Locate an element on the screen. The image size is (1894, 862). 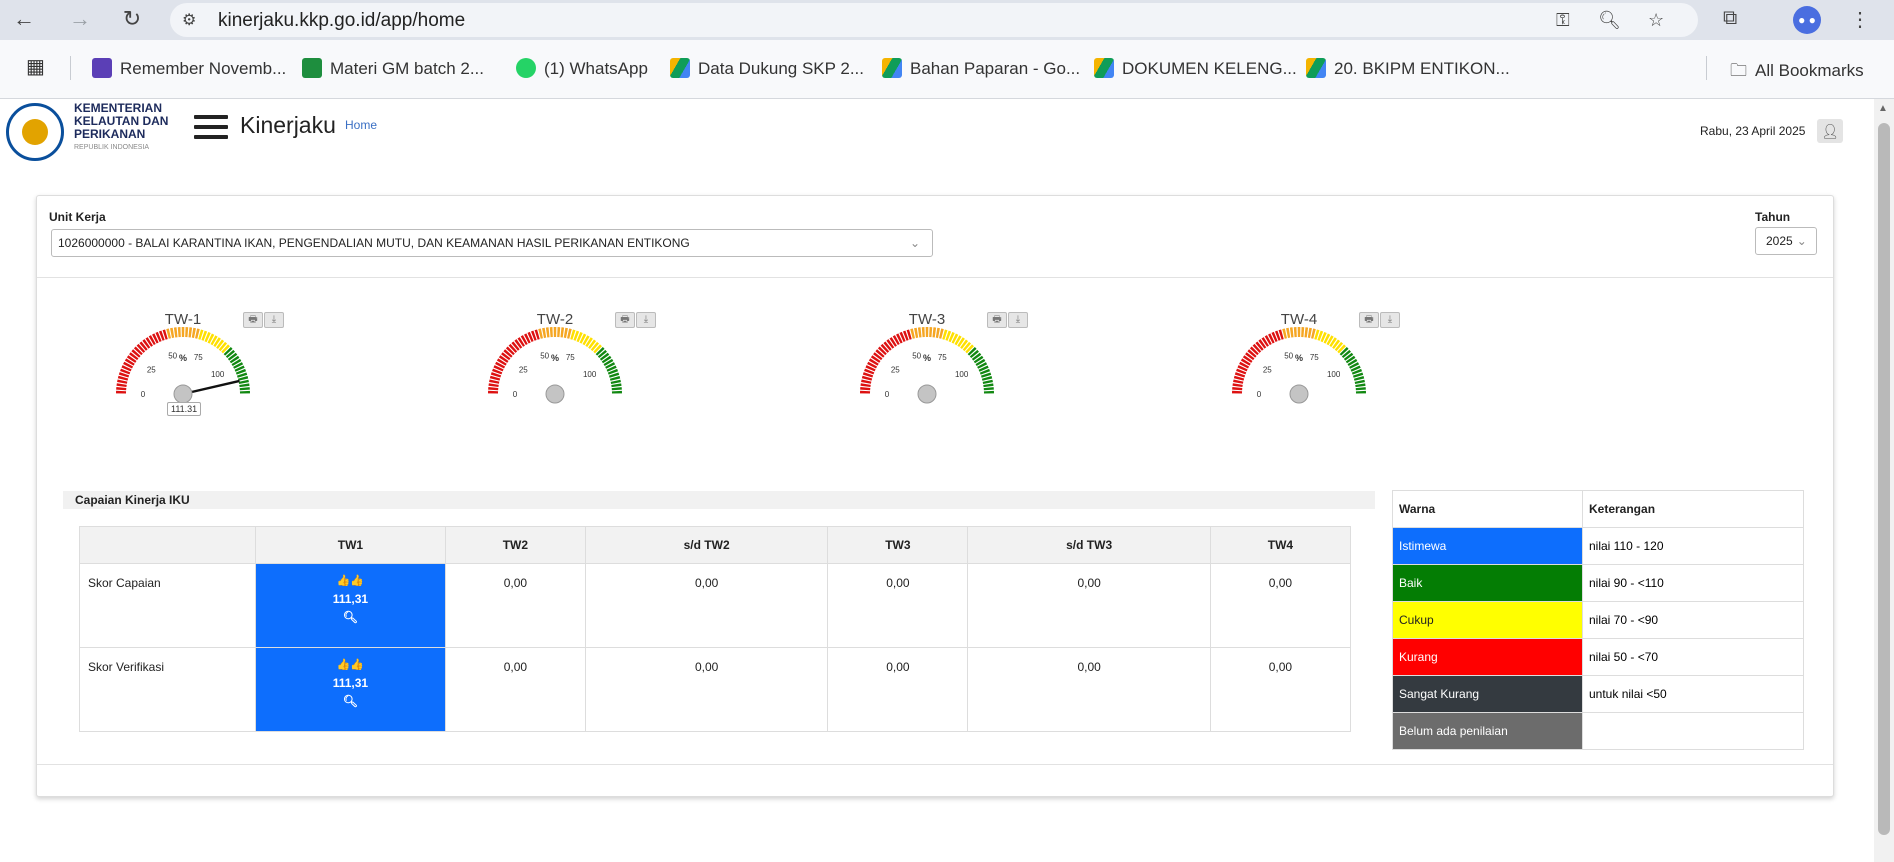
legend-description: nilai 70 - <90 is located at coordinates (1693, 620).